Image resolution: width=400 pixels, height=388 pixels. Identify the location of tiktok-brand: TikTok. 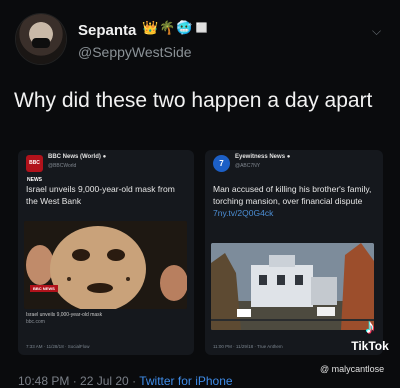
(370, 346).